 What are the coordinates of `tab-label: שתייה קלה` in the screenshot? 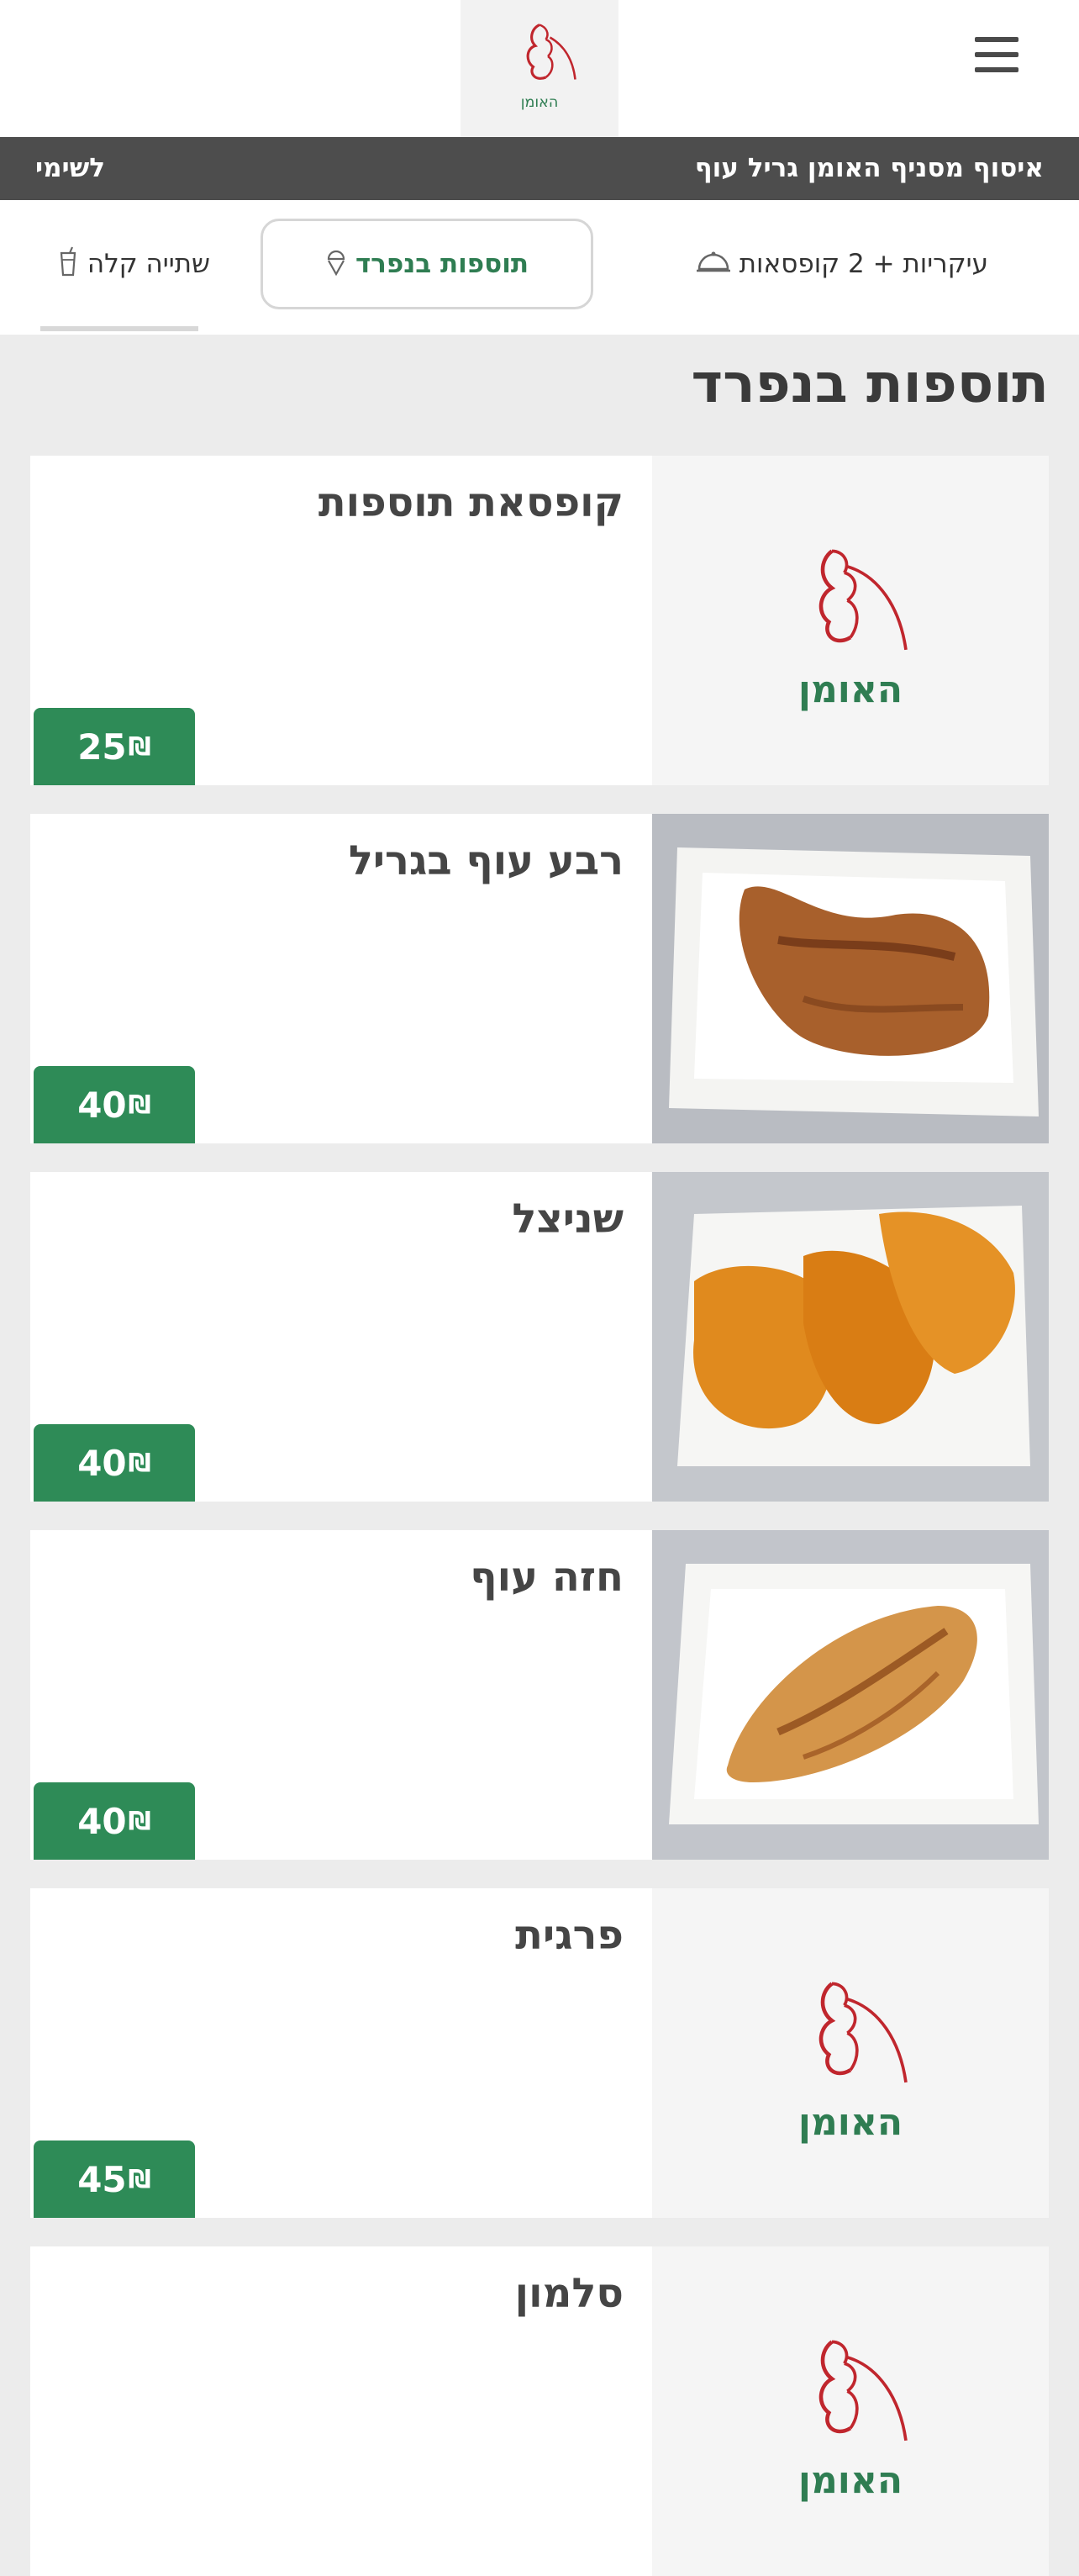 It's located at (148, 264).